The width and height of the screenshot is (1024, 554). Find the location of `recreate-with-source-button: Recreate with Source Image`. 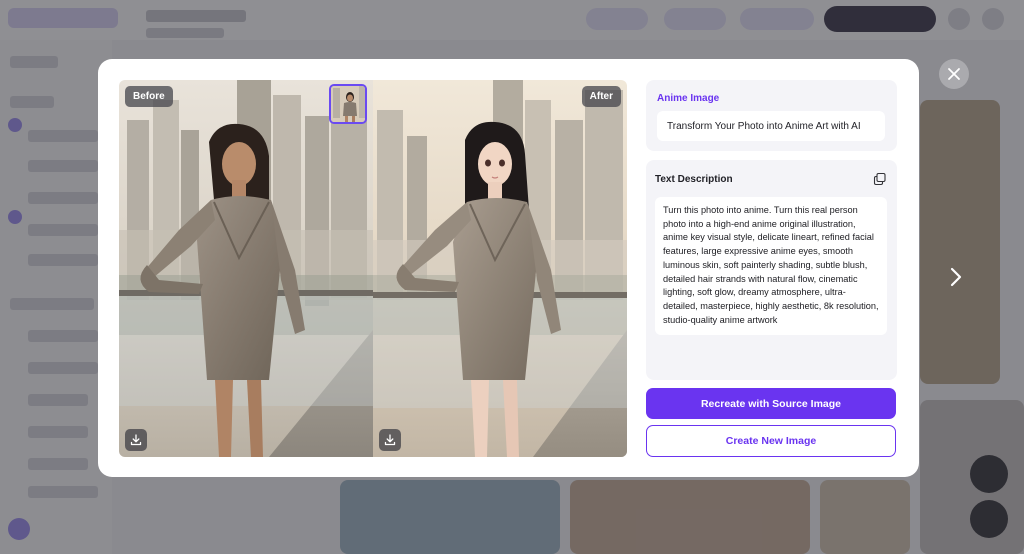

recreate-with-source-button: Recreate with Source Image is located at coordinates (771, 403).